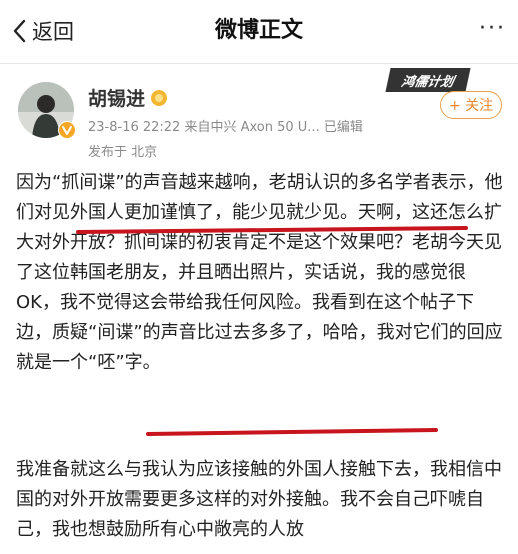 Image resolution: width=518 pixels, height=554 pixels. What do you see at coordinates (67, 130) in the screenshot?
I see `verified-badge-icon` at bounding box center [67, 130].